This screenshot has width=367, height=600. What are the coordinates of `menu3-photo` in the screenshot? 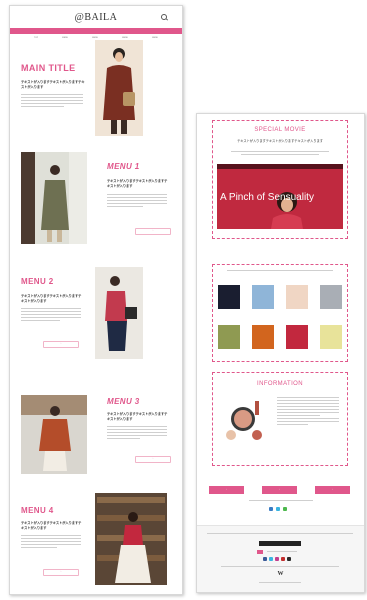 It's located at (54, 434).